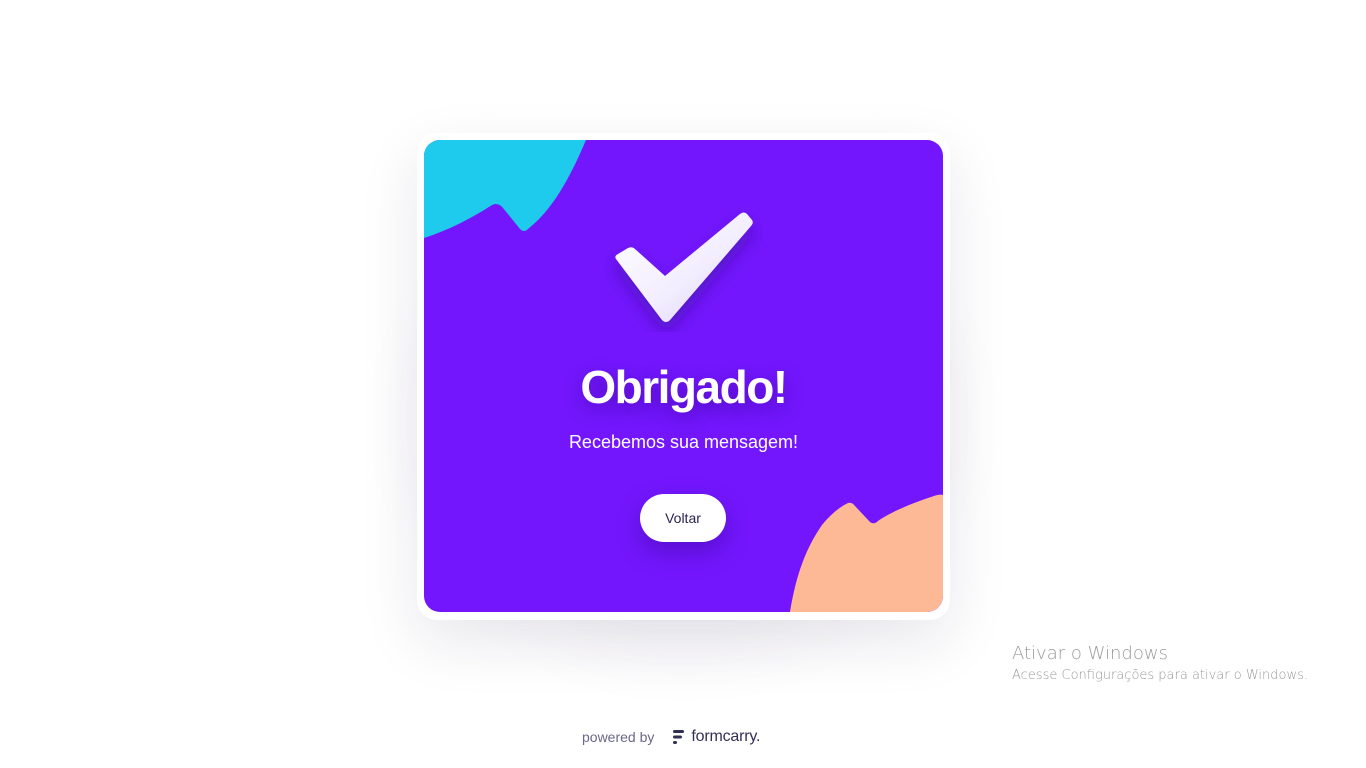  I want to click on formcarry-brand-name: formcarry., so click(726, 736).